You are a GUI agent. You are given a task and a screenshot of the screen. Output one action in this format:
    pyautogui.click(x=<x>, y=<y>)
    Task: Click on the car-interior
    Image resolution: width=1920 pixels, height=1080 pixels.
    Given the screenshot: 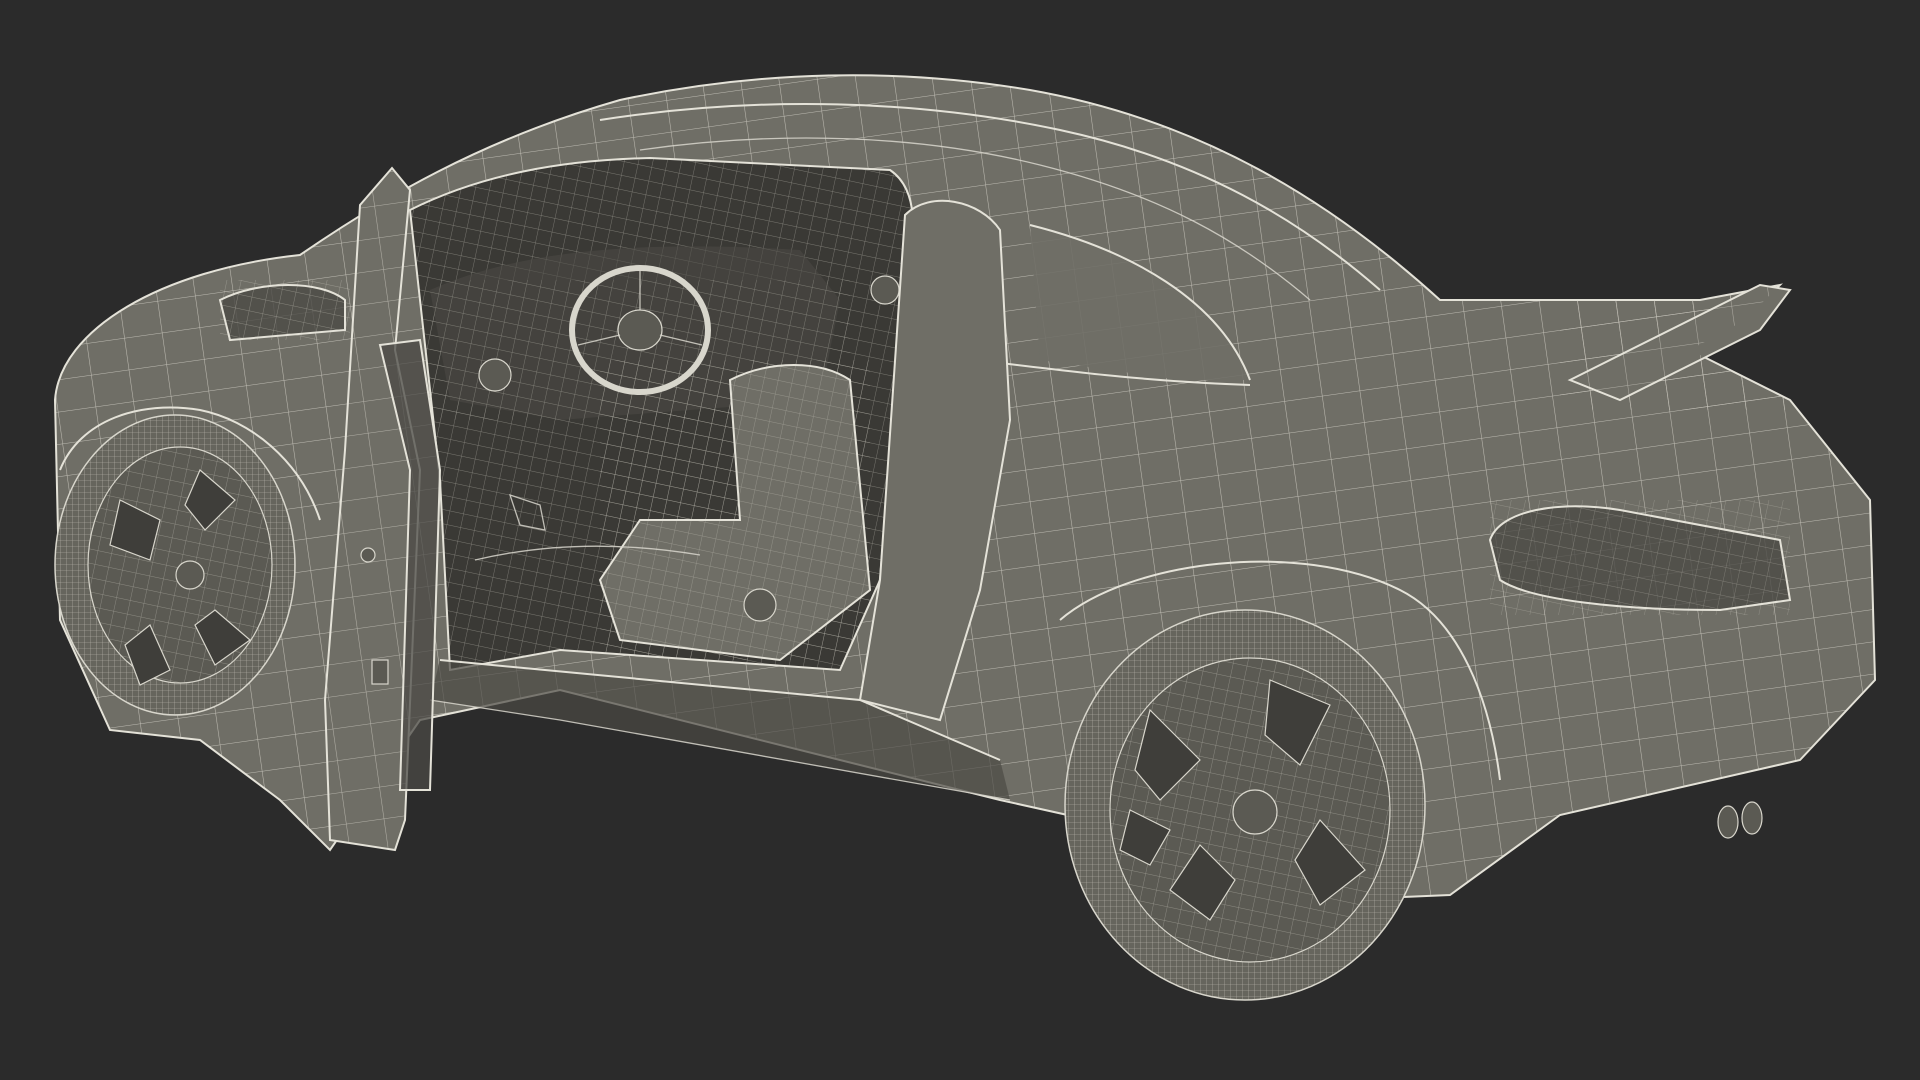 What is the action you would take?
    pyautogui.click(x=661, y=414)
    